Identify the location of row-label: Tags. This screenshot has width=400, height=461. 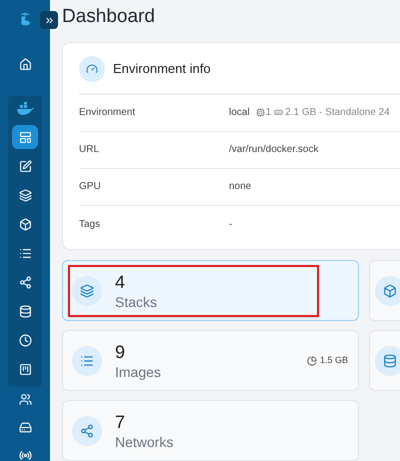
(90, 225).